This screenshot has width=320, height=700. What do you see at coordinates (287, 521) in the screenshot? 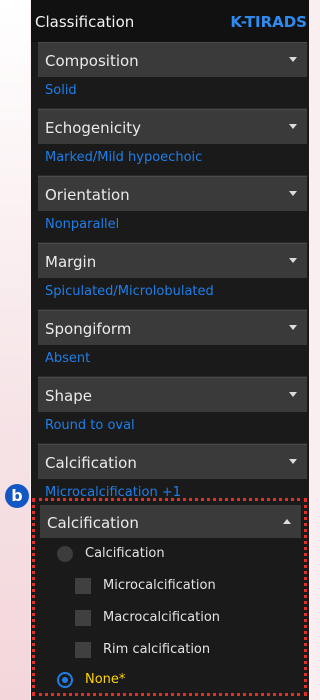
I see `chevron-up-icon` at bounding box center [287, 521].